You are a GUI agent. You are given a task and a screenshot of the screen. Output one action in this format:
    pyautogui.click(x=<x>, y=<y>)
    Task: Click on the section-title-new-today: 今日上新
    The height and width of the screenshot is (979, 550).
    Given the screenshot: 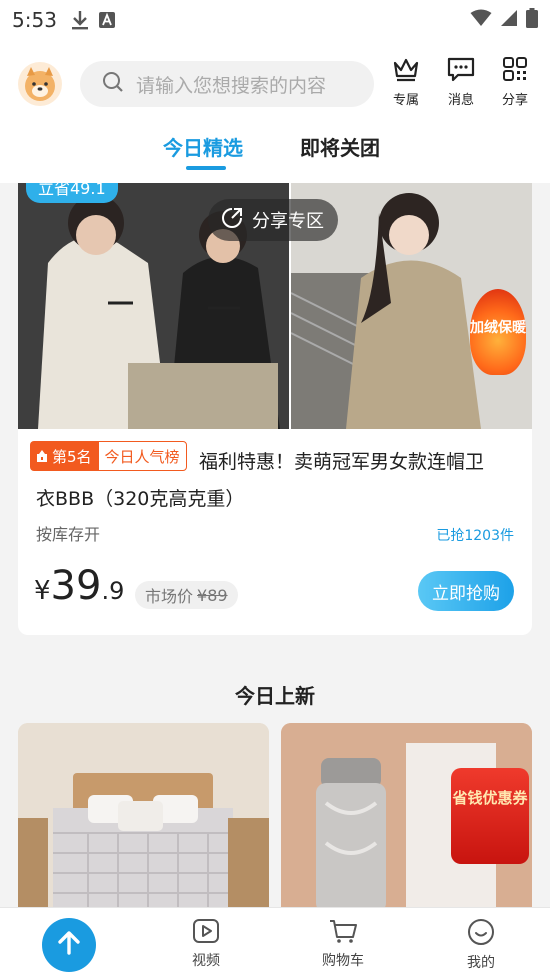 What is the action you would take?
    pyautogui.click(x=275, y=696)
    